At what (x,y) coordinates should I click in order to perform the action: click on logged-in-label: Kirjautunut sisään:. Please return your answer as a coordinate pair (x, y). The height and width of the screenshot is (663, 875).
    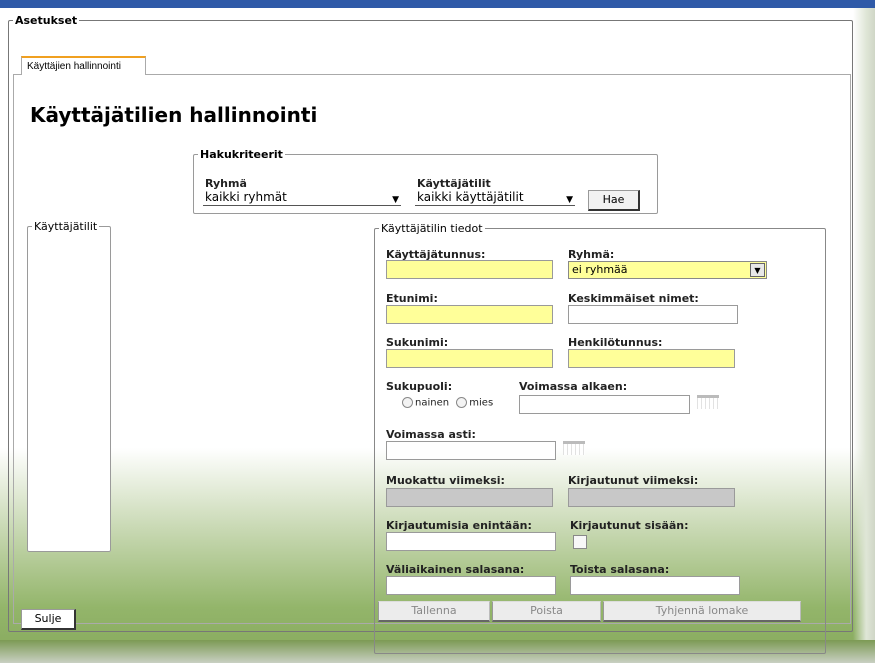
    Looking at the image, I should click on (629, 525).